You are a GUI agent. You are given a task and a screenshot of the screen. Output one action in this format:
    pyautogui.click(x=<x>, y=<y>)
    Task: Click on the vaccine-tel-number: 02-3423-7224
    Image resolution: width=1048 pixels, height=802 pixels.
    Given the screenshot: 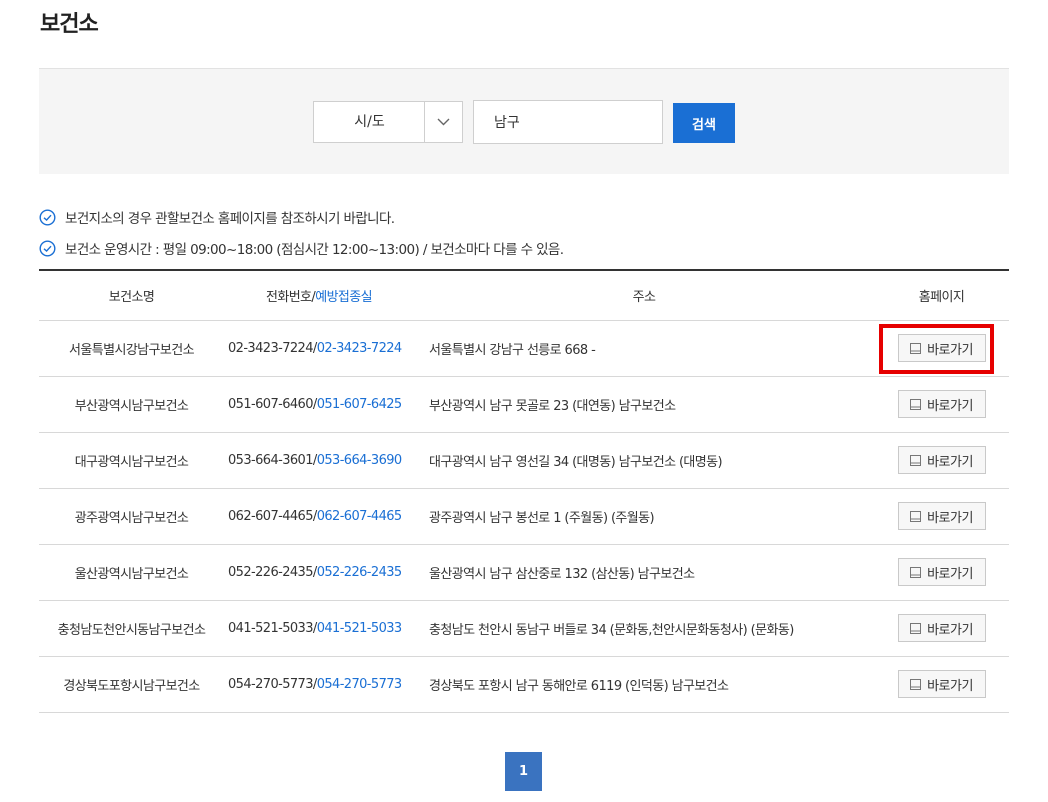 What is the action you would take?
    pyautogui.click(x=359, y=348)
    